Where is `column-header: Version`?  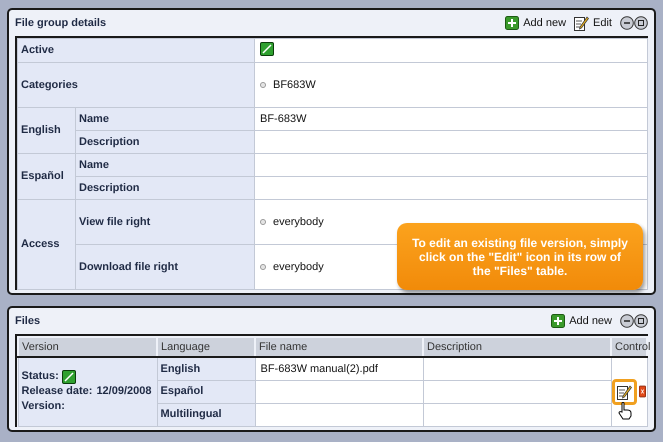
column-header: Version is located at coordinates (87, 347).